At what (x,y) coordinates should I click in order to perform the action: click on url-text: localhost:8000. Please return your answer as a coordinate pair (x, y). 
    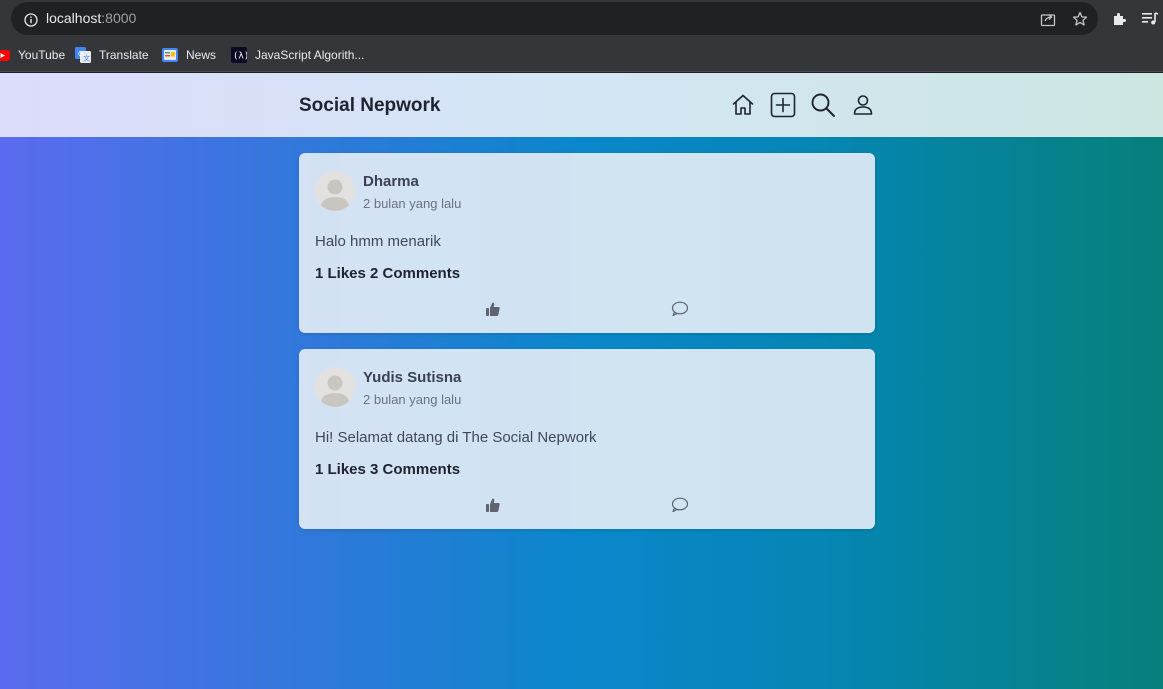
    Looking at the image, I should click on (91, 18).